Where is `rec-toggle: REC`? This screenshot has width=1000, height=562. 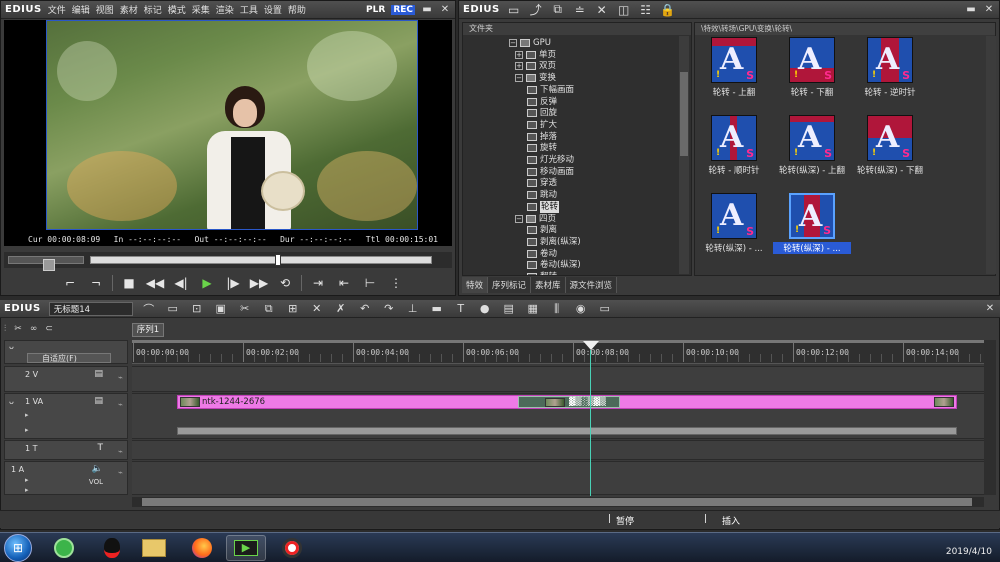
rec-toggle: REC is located at coordinates (403, 9).